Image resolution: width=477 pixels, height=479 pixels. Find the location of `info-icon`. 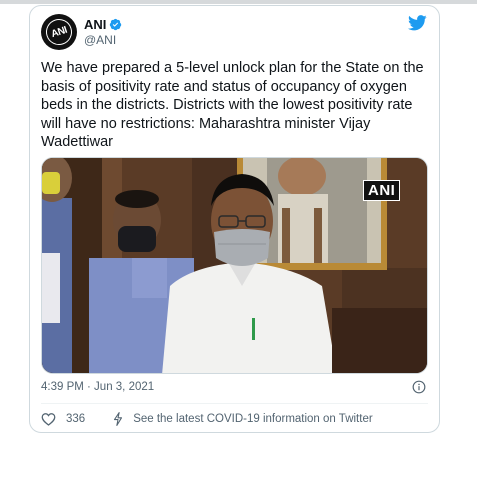

info-icon is located at coordinates (419, 387).